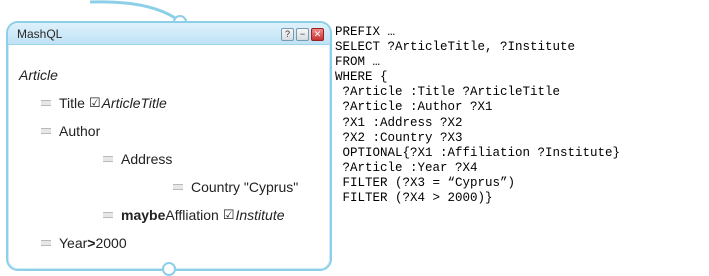 The width and height of the screenshot is (709, 276). I want to click on window-controls: ? − ✕, so click(302, 34).